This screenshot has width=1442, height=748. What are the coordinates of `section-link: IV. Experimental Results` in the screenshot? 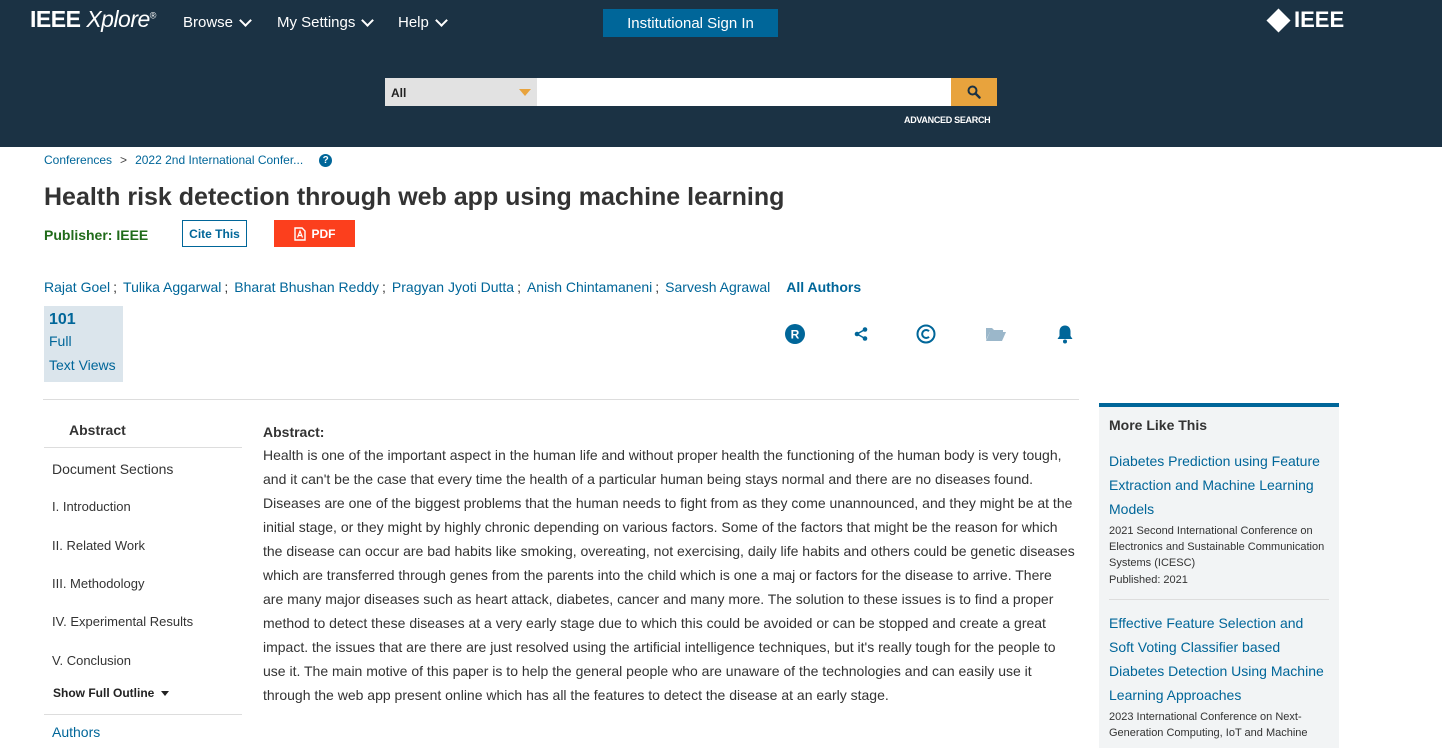 It's located at (122, 621).